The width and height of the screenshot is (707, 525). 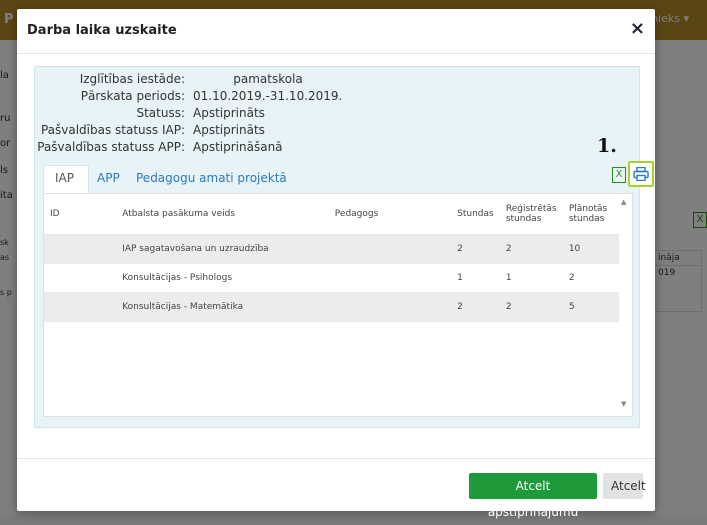 I want to click on table-cell: Konsultācijas - Matemātika, so click(x=222, y=307).